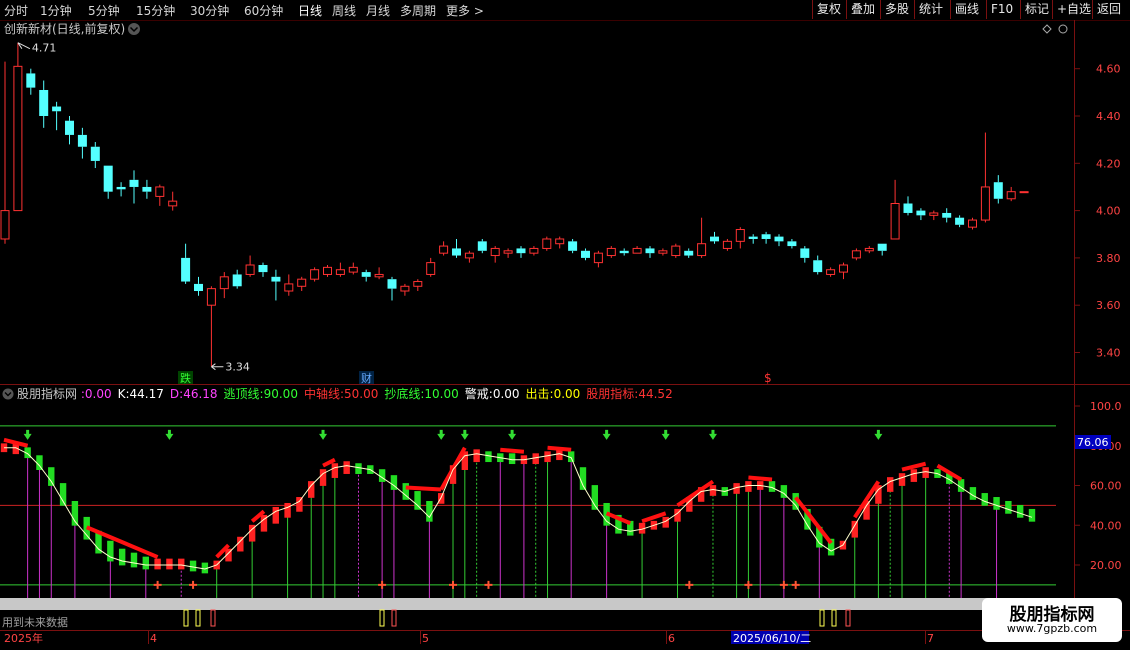 The image size is (1130, 650). I want to click on indicator-param-label: K:, so click(124, 394).